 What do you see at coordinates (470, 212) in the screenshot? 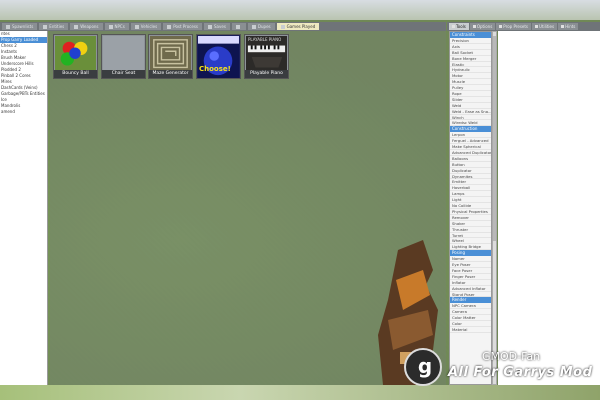
I see `tool-item: Physical Properties` at bounding box center [470, 212].